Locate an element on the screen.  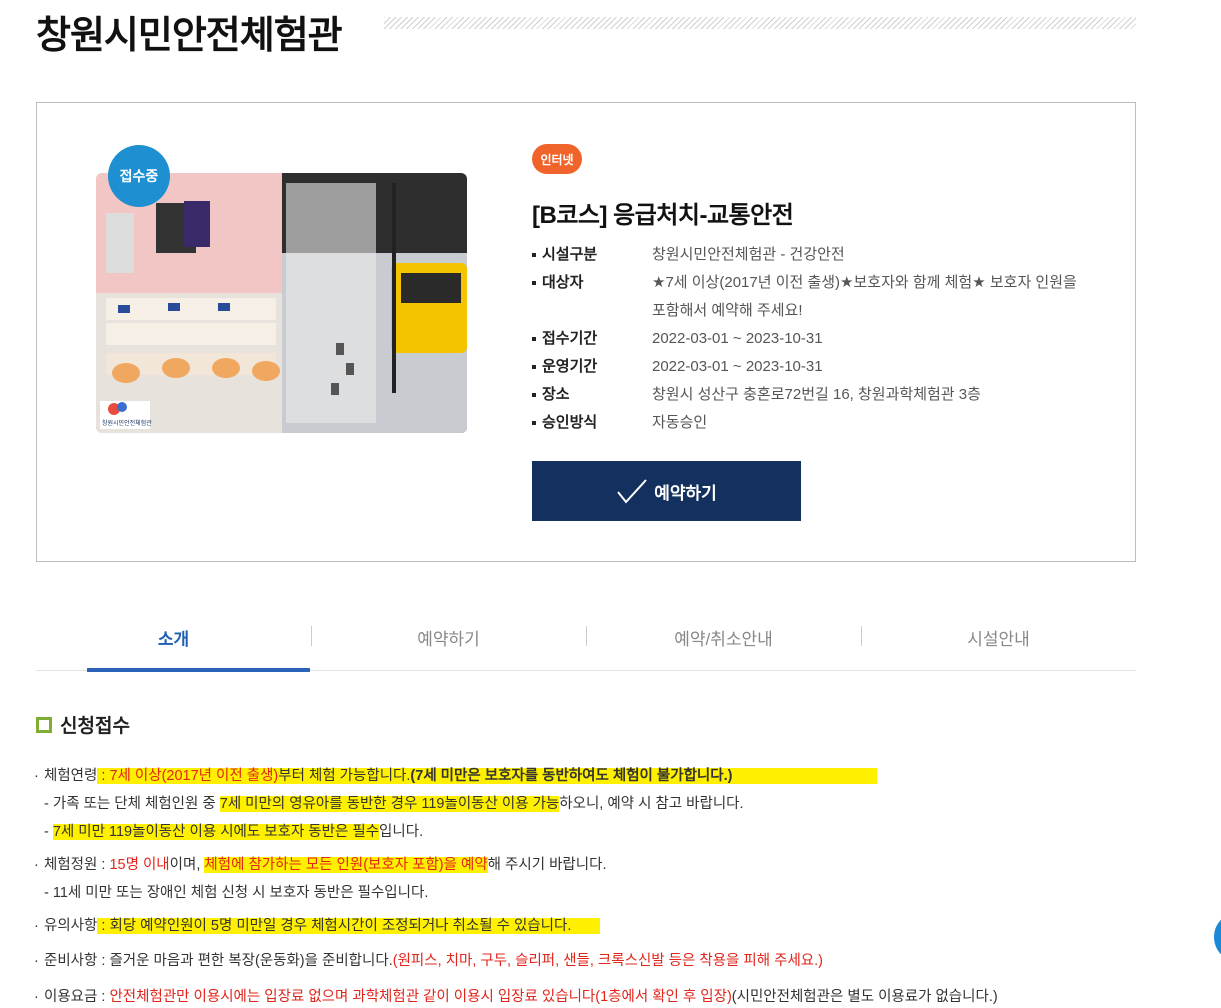
info-key: 승인방식 is located at coordinates (592, 423).